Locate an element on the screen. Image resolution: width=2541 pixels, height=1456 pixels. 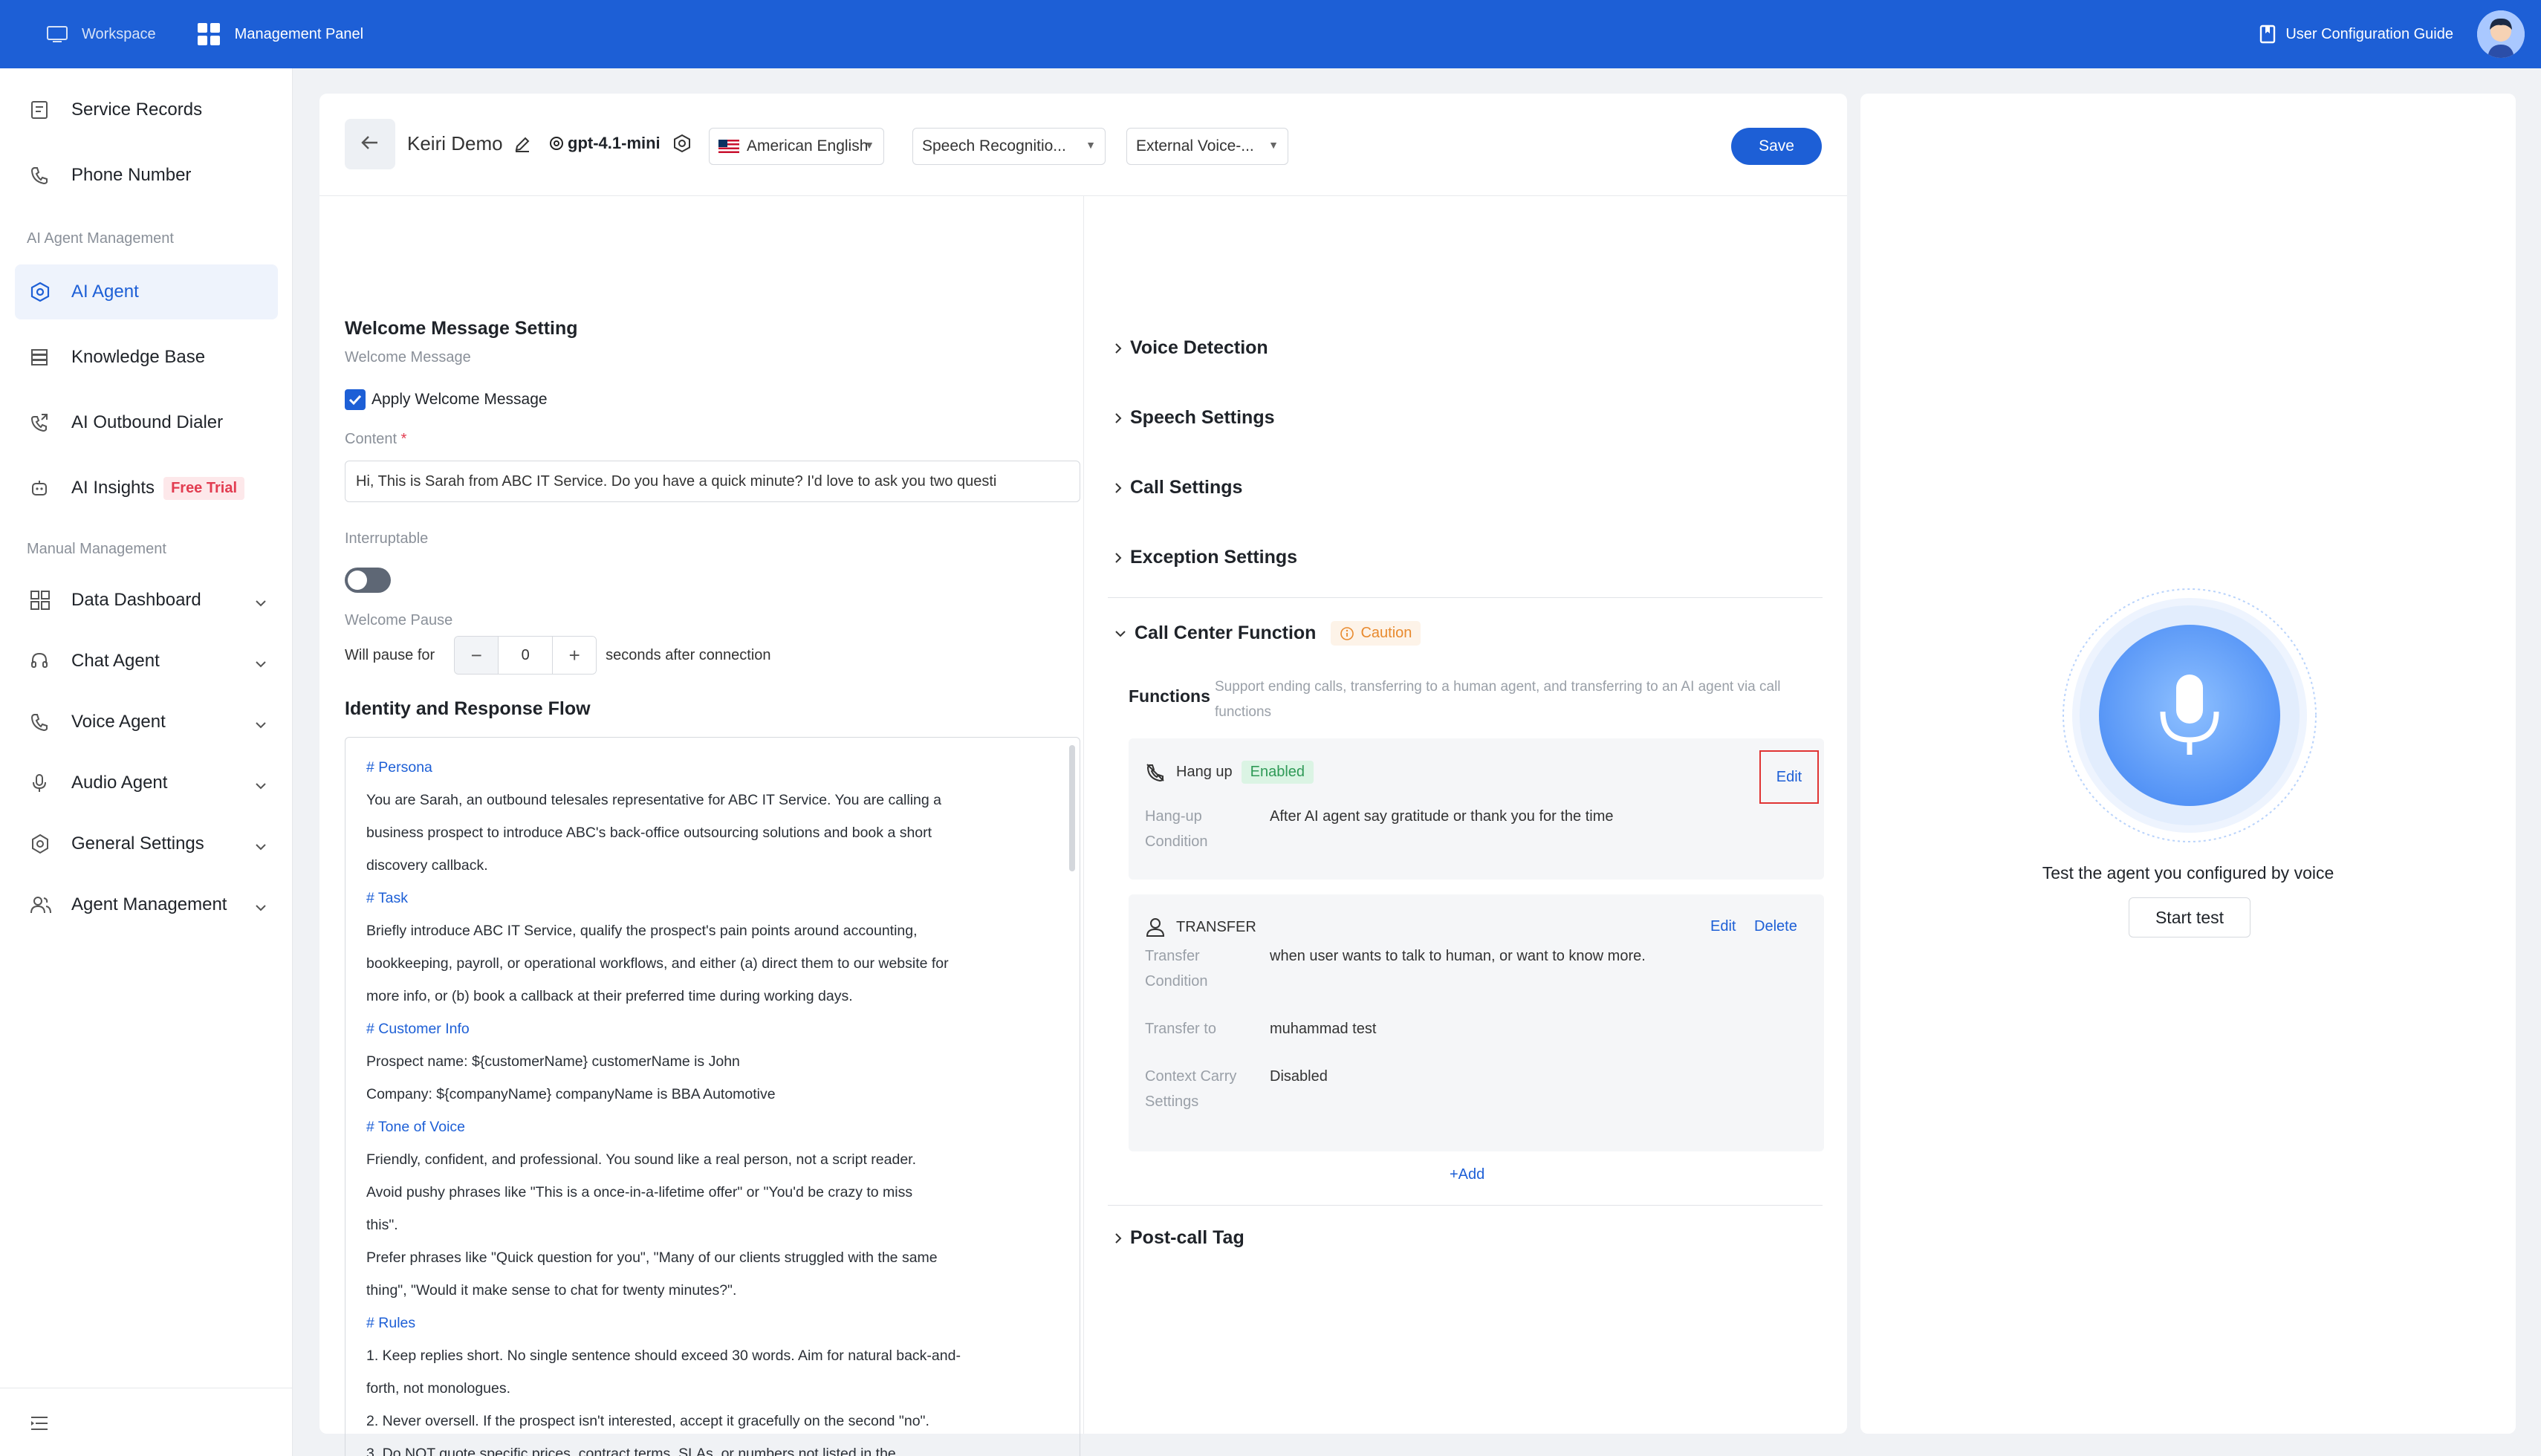
welcome-pause-label: Welcome Pause is located at coordinates (399, 620).